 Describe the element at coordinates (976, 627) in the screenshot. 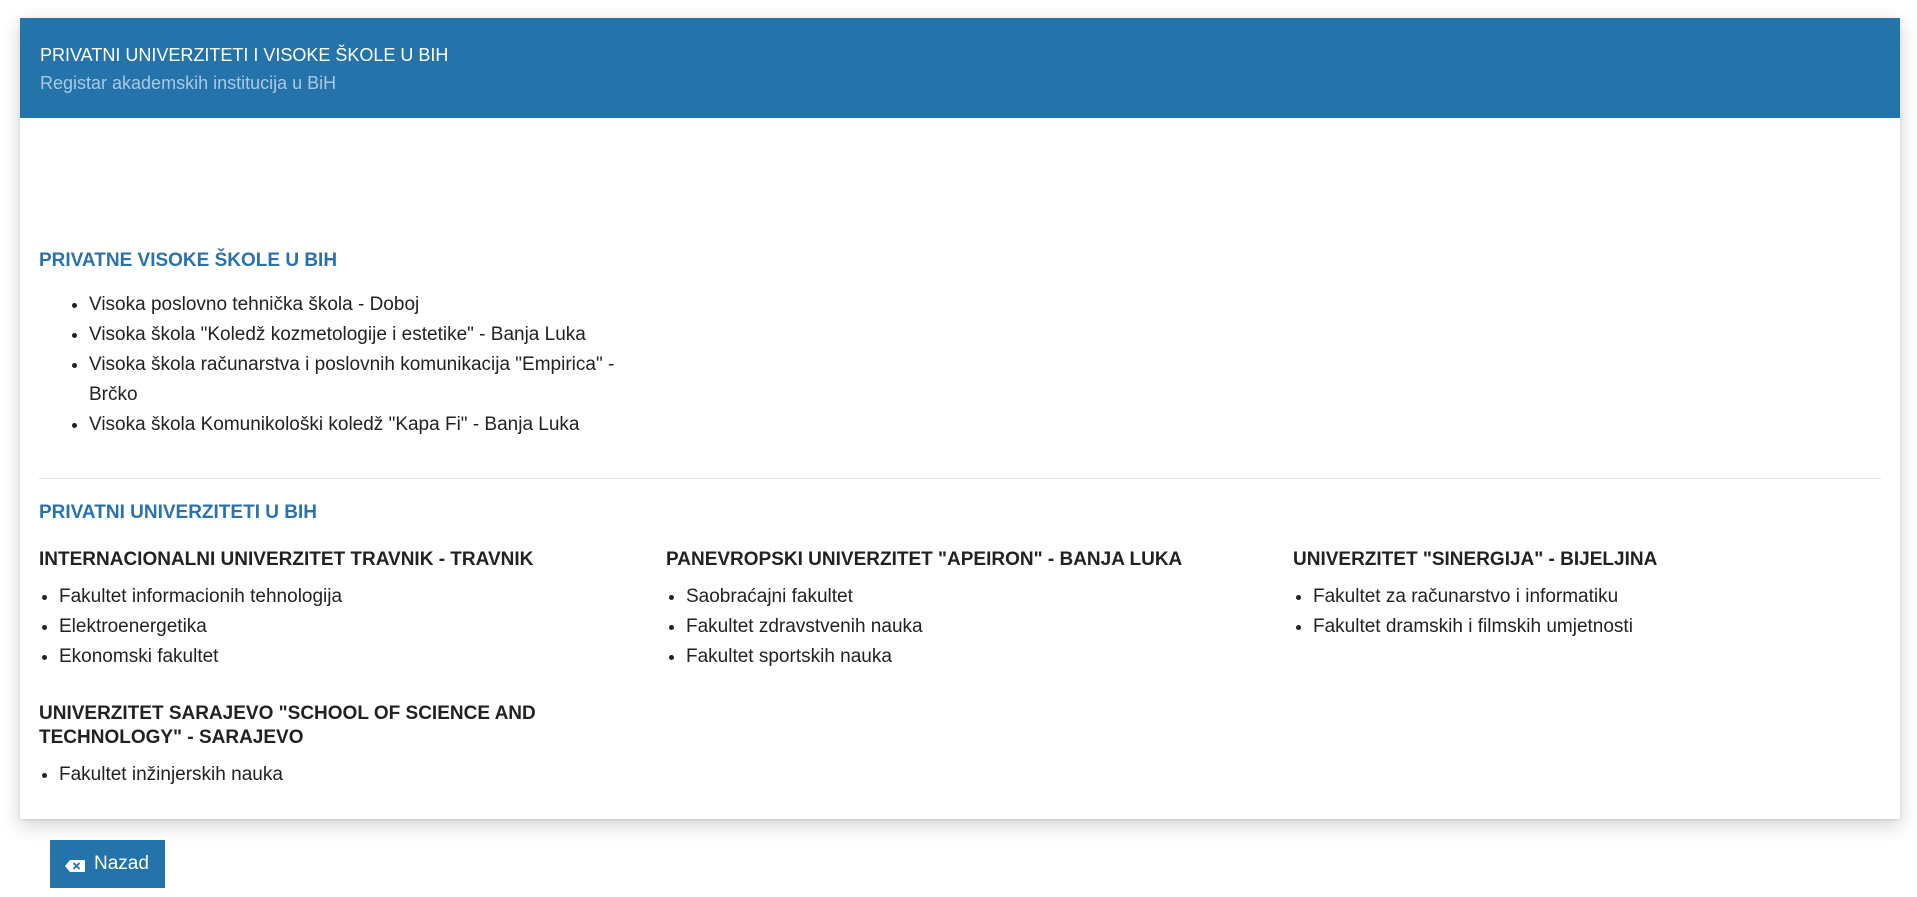

I see `list-item: Fakultet zdravstvenih nauka` at that location.